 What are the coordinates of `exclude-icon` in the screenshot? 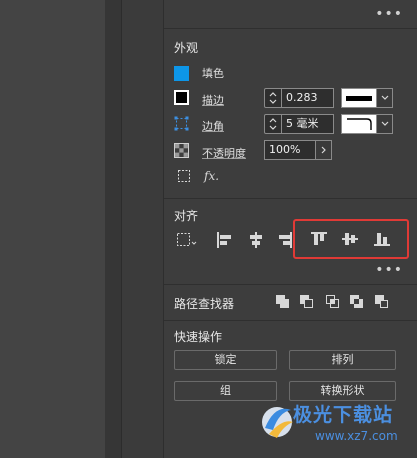 It's located at (357, 302).